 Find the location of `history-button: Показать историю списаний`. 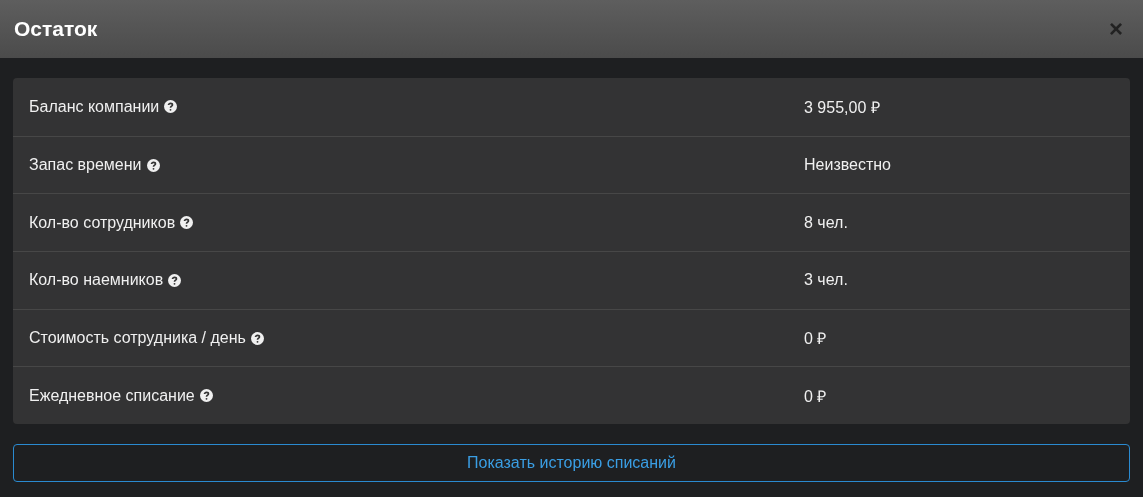

history-button: Показать историю списаний is located at coordinates (571, 463).